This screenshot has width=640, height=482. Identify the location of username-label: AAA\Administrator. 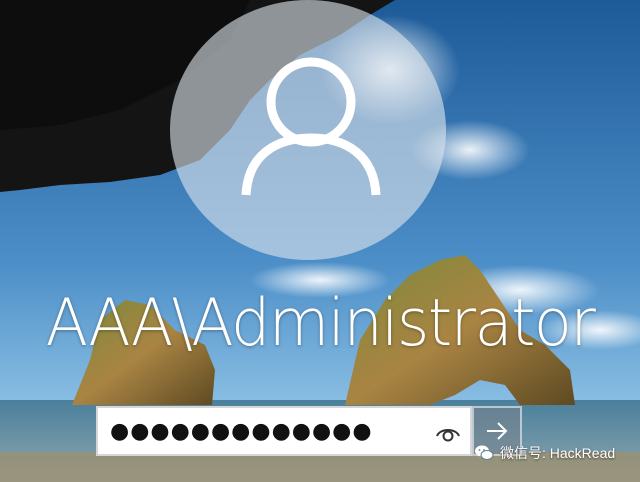
(320, 322).